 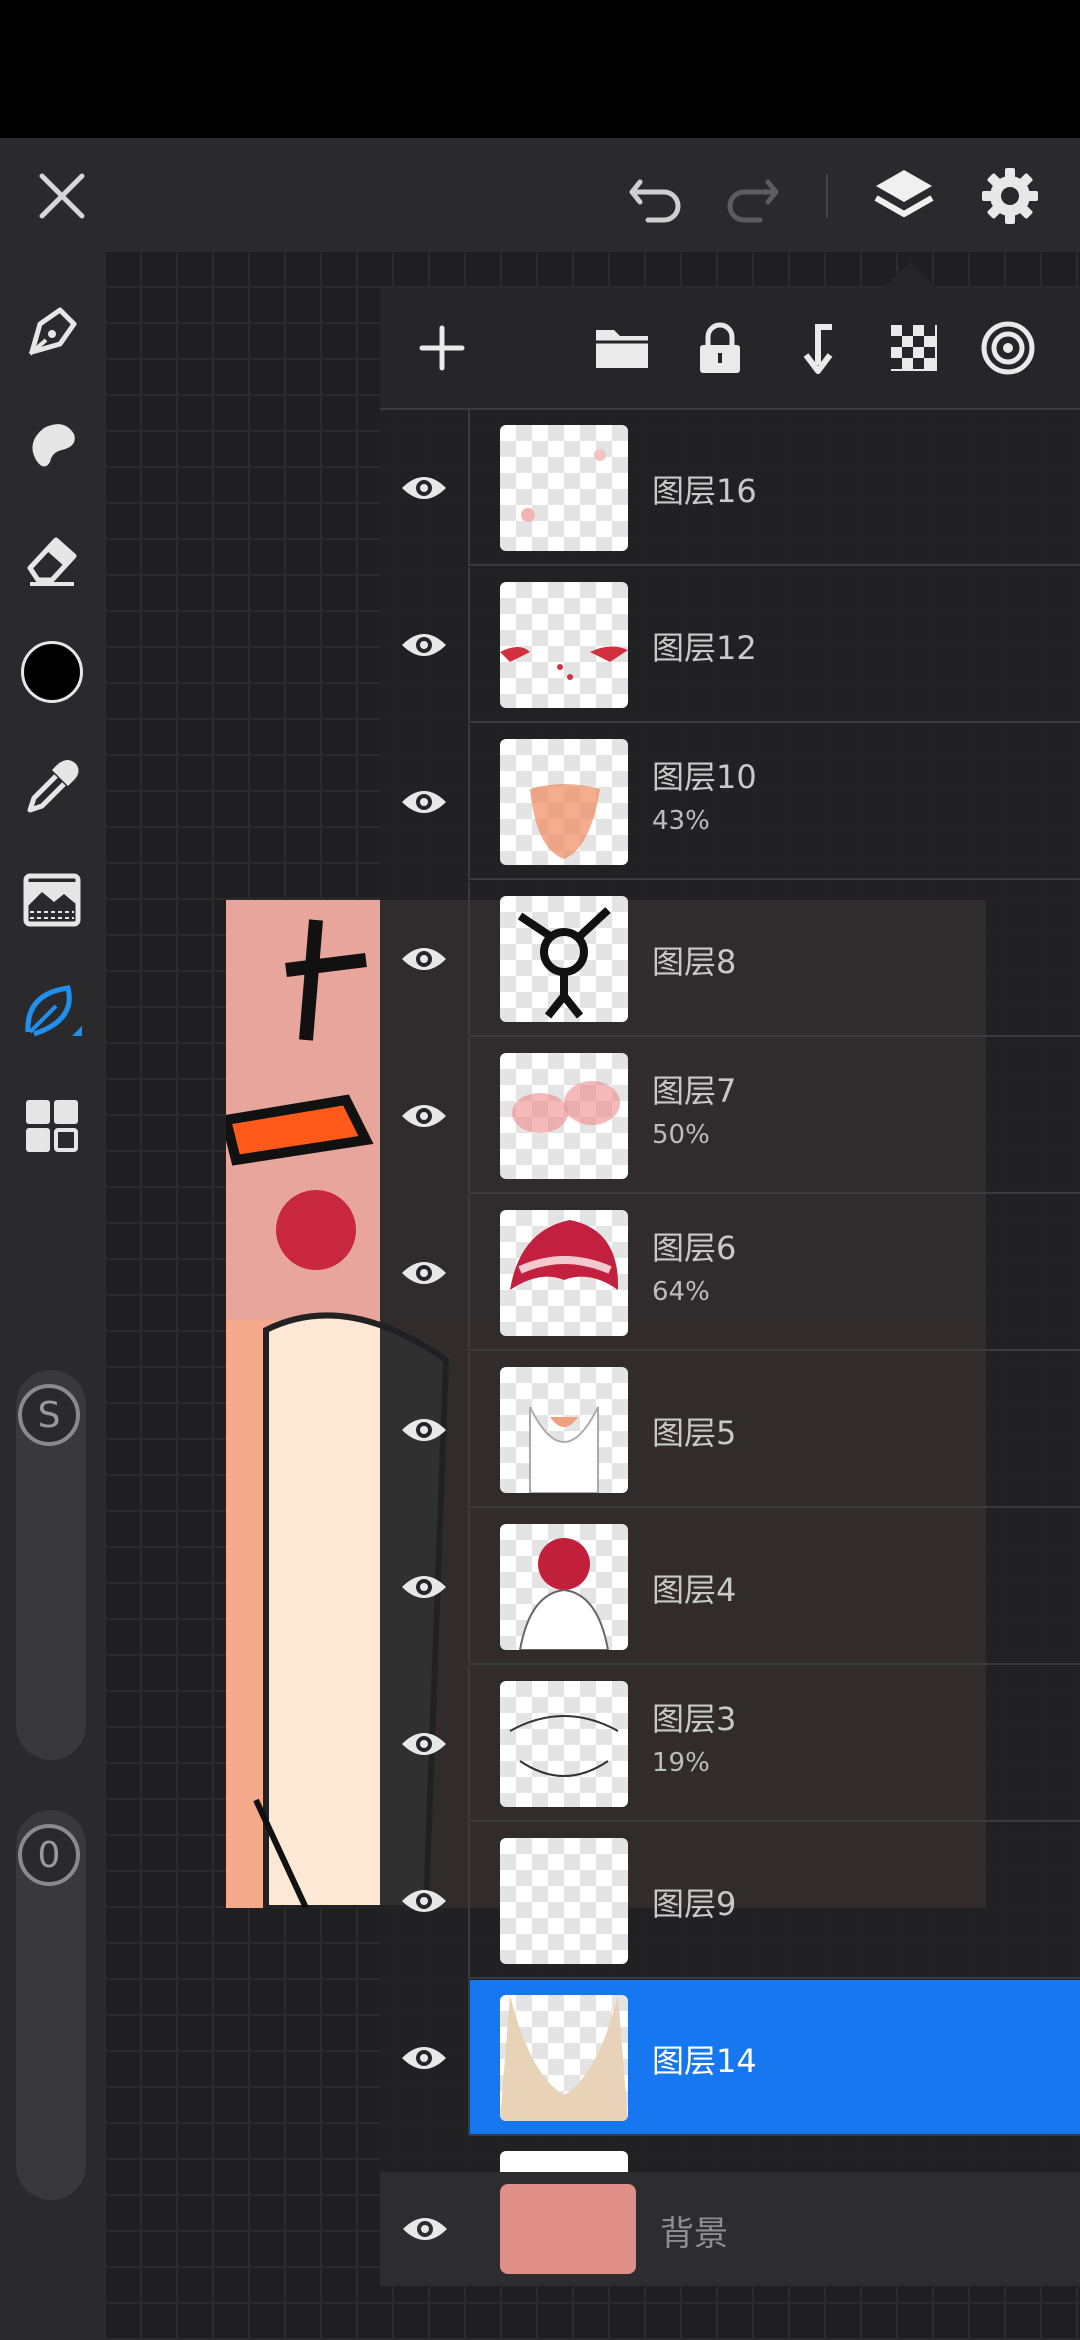 I want to click on background-layer-name: 背景, so click(x=694, y=2234).